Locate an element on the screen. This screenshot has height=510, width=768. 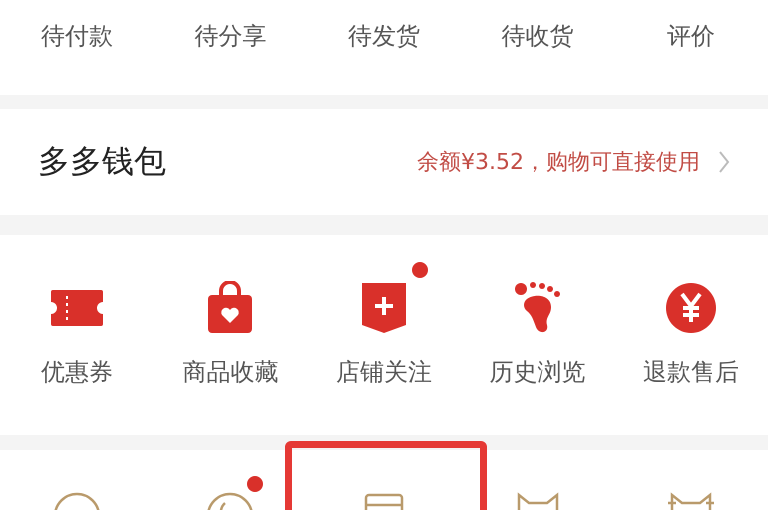
chevron-right-icon is located at coordinates (724, 162).